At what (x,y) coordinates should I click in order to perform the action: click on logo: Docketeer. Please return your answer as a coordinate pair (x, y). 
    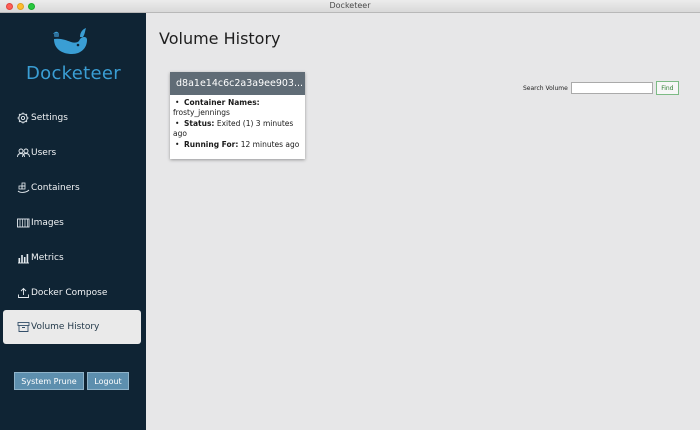
    Looking at the image, I should click on (70, 56).